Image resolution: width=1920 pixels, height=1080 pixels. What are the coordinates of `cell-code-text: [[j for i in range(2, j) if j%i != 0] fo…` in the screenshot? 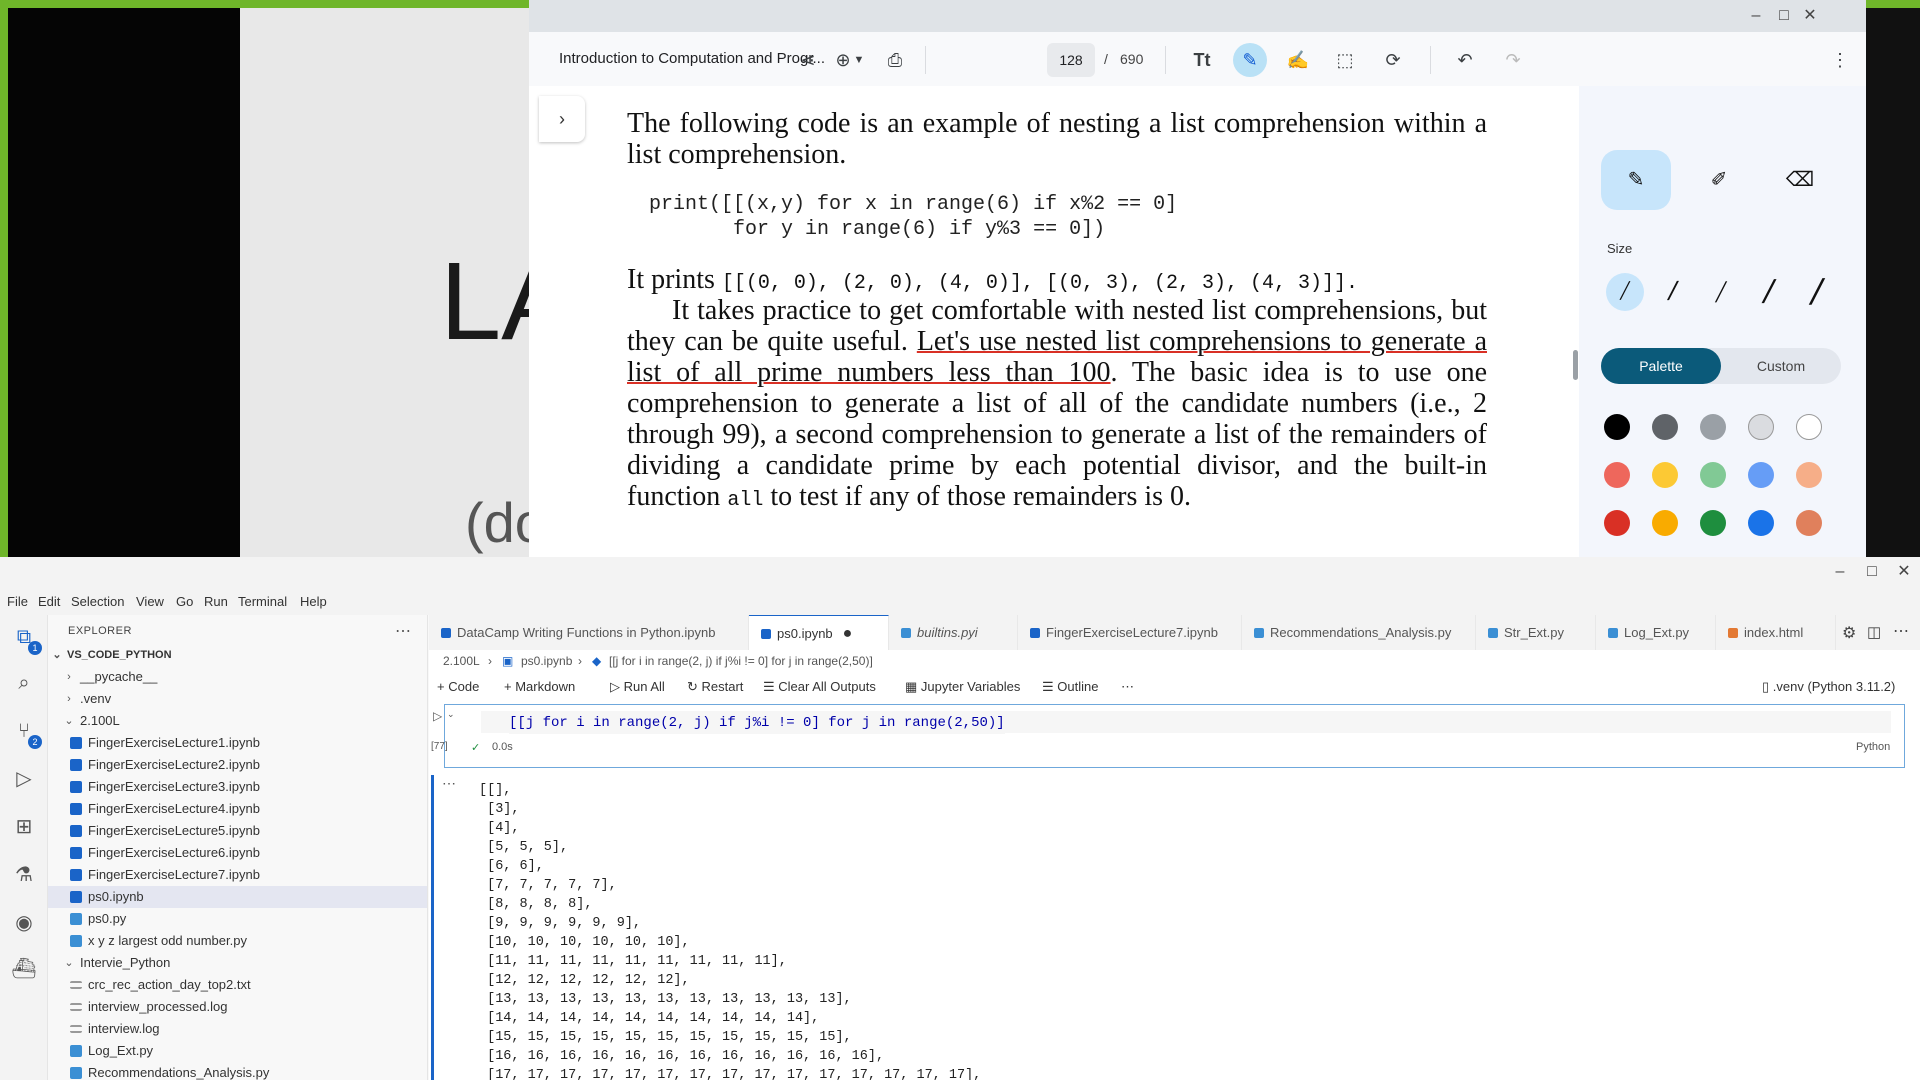 It's located at (757, 723).